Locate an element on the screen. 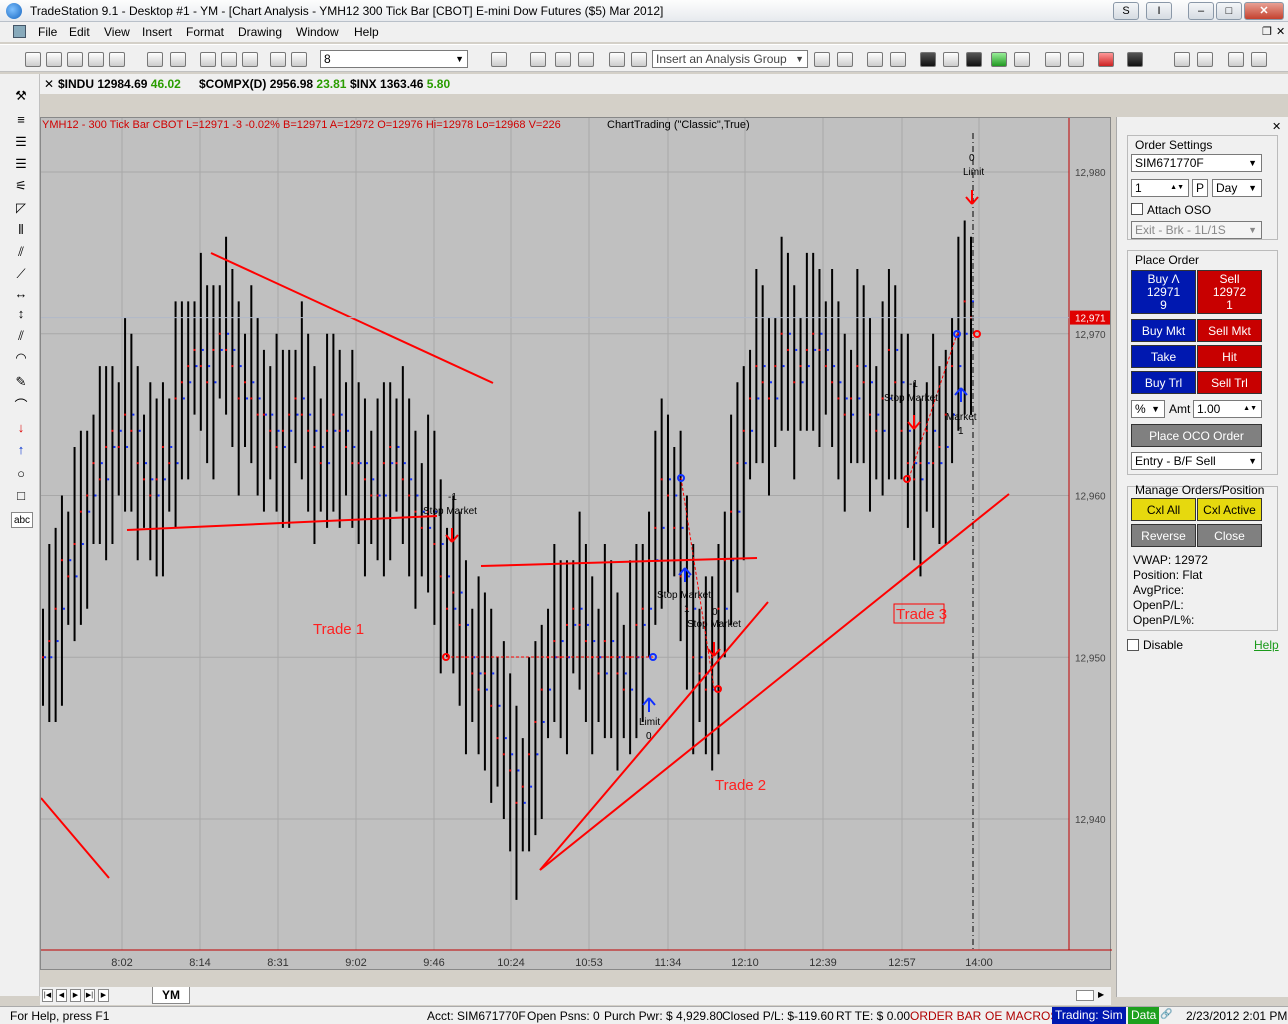 The height and width of the screenshot is (1024, 1288). parallel-lines-icon: ⫽ is located at coordinates (21, 336).